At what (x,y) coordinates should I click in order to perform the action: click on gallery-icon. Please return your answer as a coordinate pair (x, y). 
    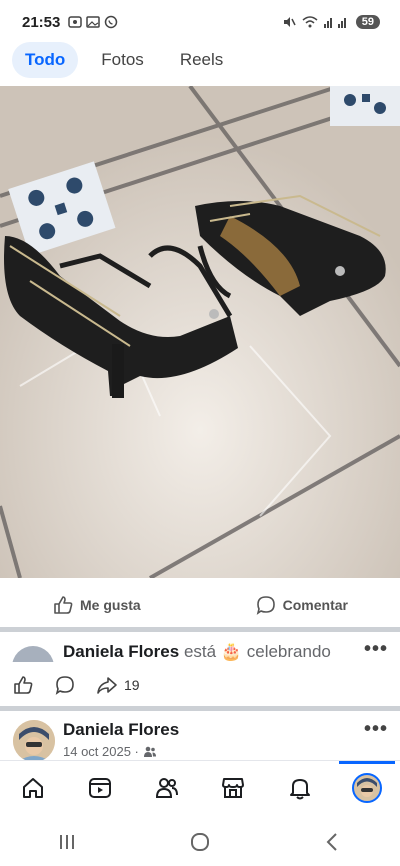
    Looking at the image, I should click on (93, 22).